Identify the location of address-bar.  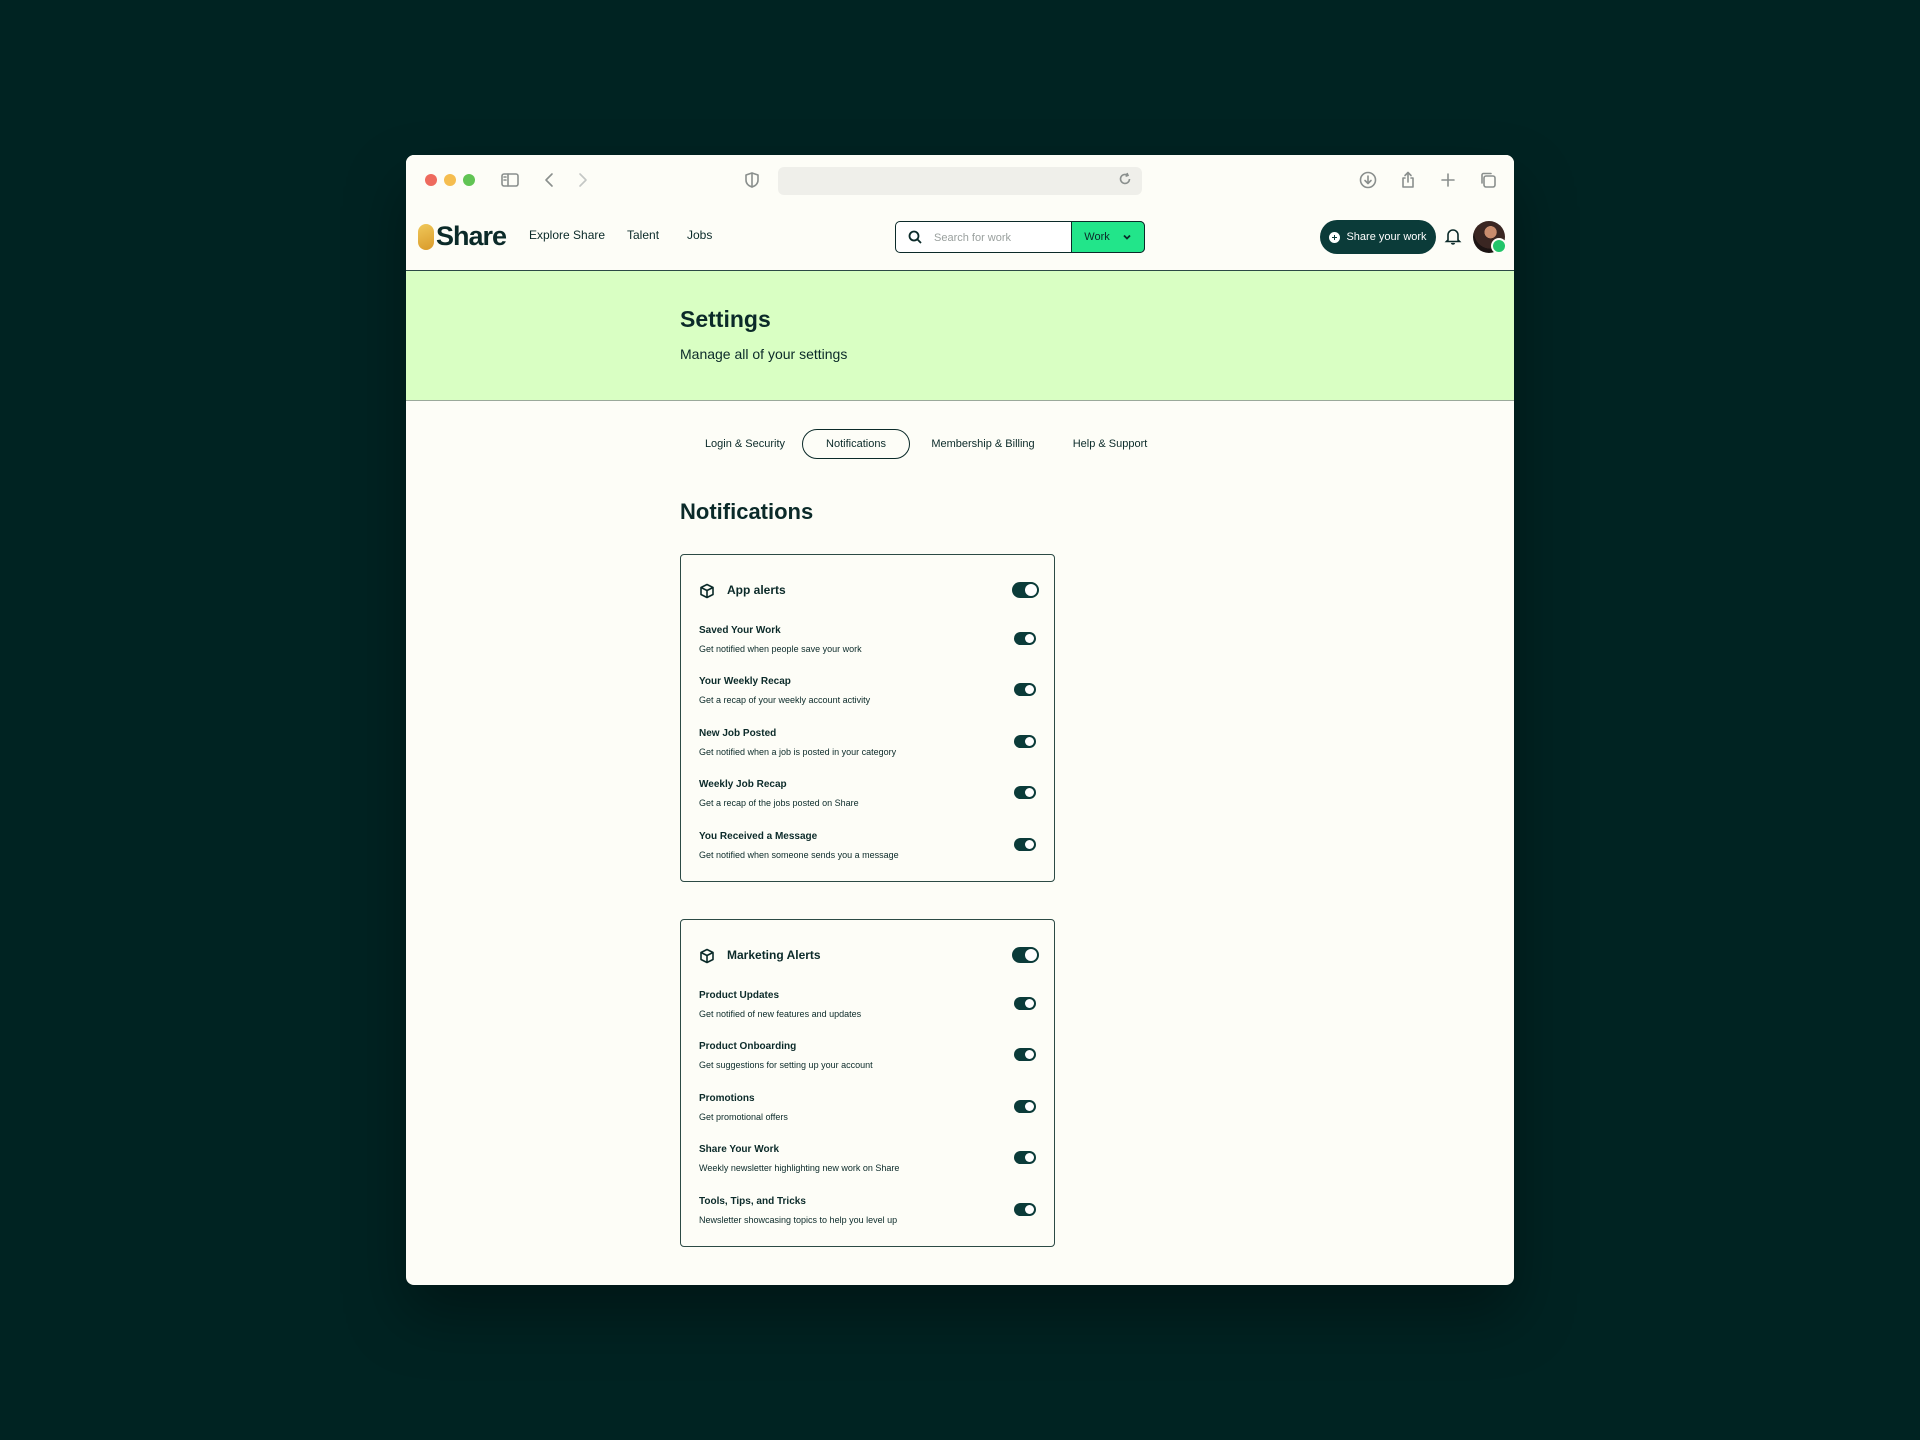
(960, 181).